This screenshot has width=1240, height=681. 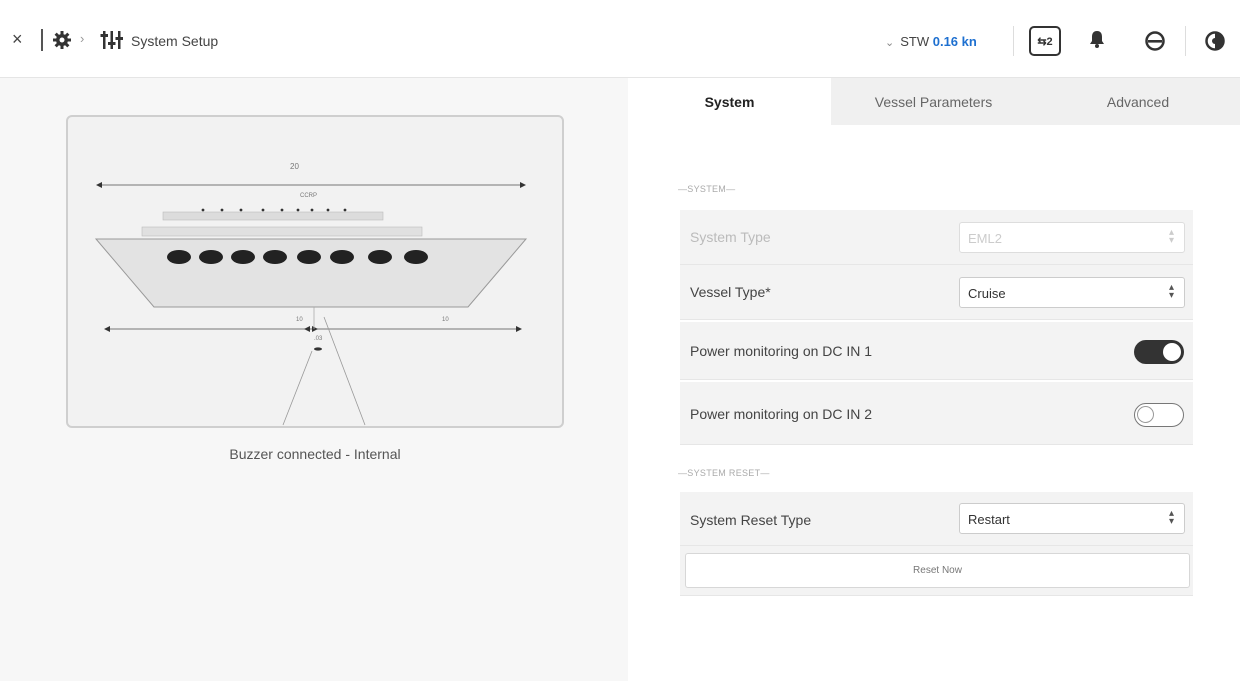 I want to click on power-dc1-label: Power monitoring on DC IN 1, so click(x=781, y=351).